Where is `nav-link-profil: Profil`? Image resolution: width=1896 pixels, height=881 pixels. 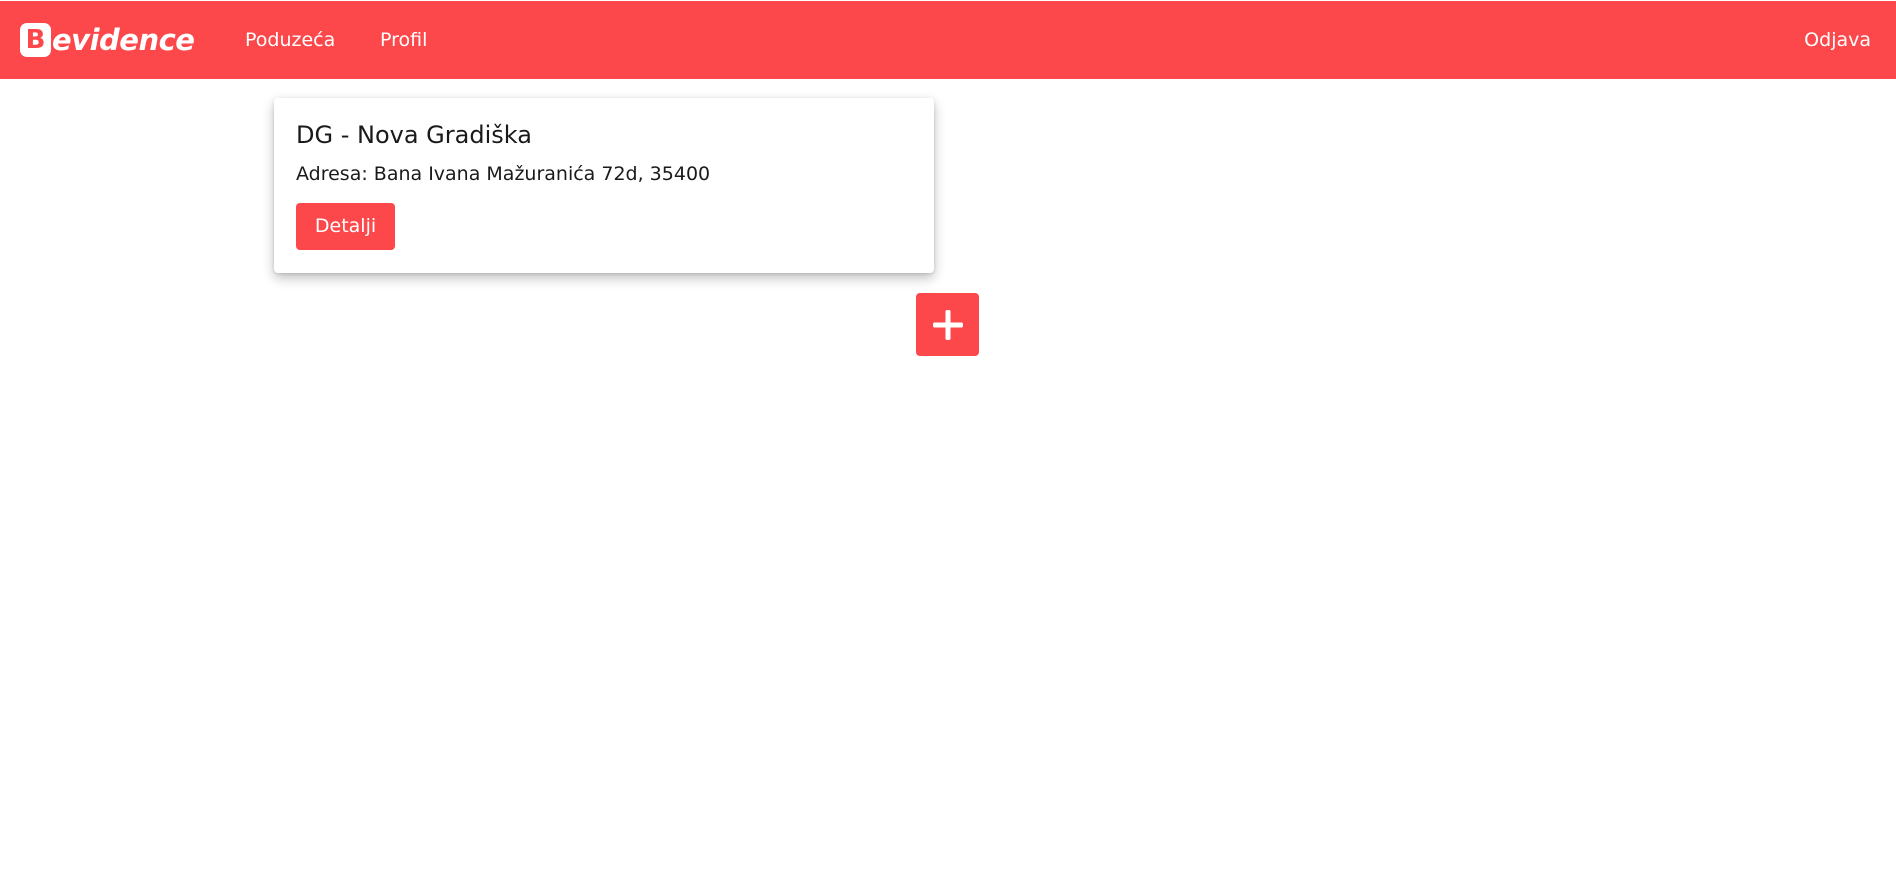 nav-link-profil: Profil is located at coordinates (403, 40).